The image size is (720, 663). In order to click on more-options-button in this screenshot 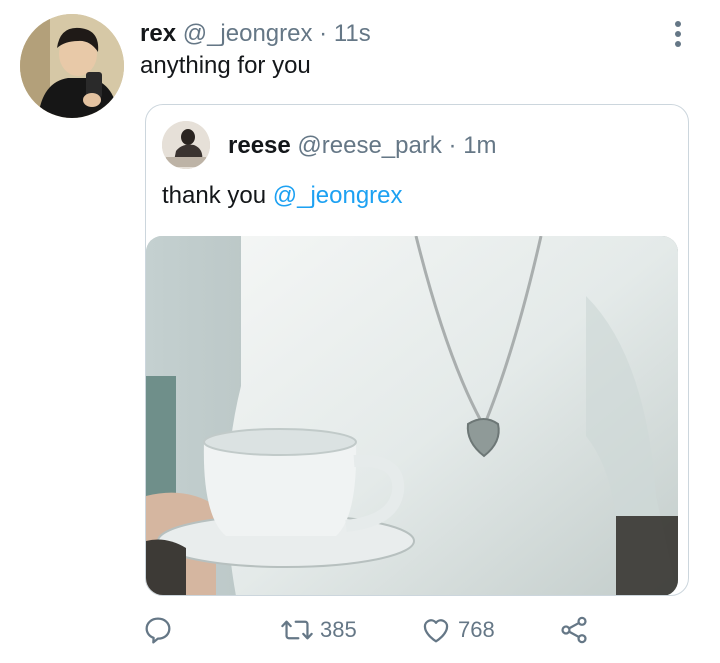, I will do `click(678, 33)`.